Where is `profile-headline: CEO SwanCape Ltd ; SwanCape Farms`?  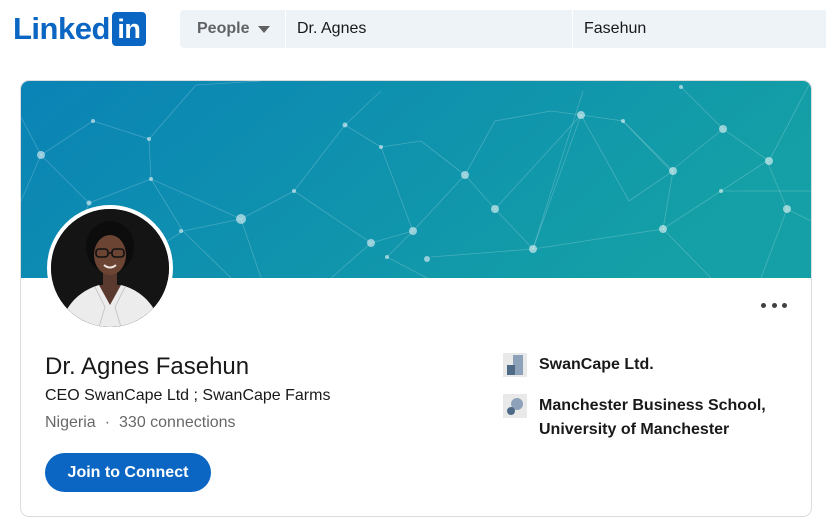 profile-headline: CEO SwanCape Ltd ; SwanCape Farms is located at coordinates (188, 395).